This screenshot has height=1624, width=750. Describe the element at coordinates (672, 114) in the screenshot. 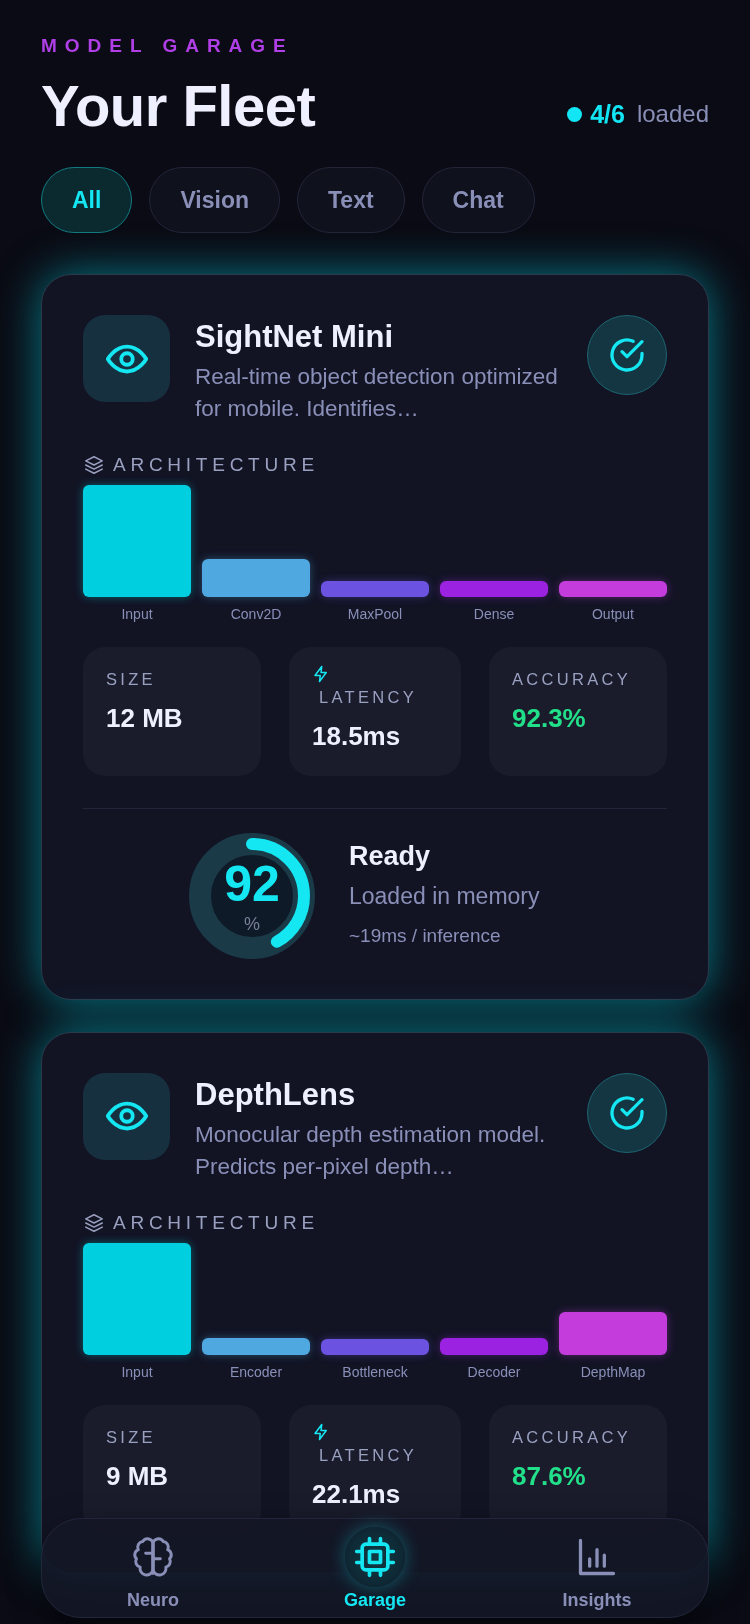

I see `loaded-label: loaded` at that location.